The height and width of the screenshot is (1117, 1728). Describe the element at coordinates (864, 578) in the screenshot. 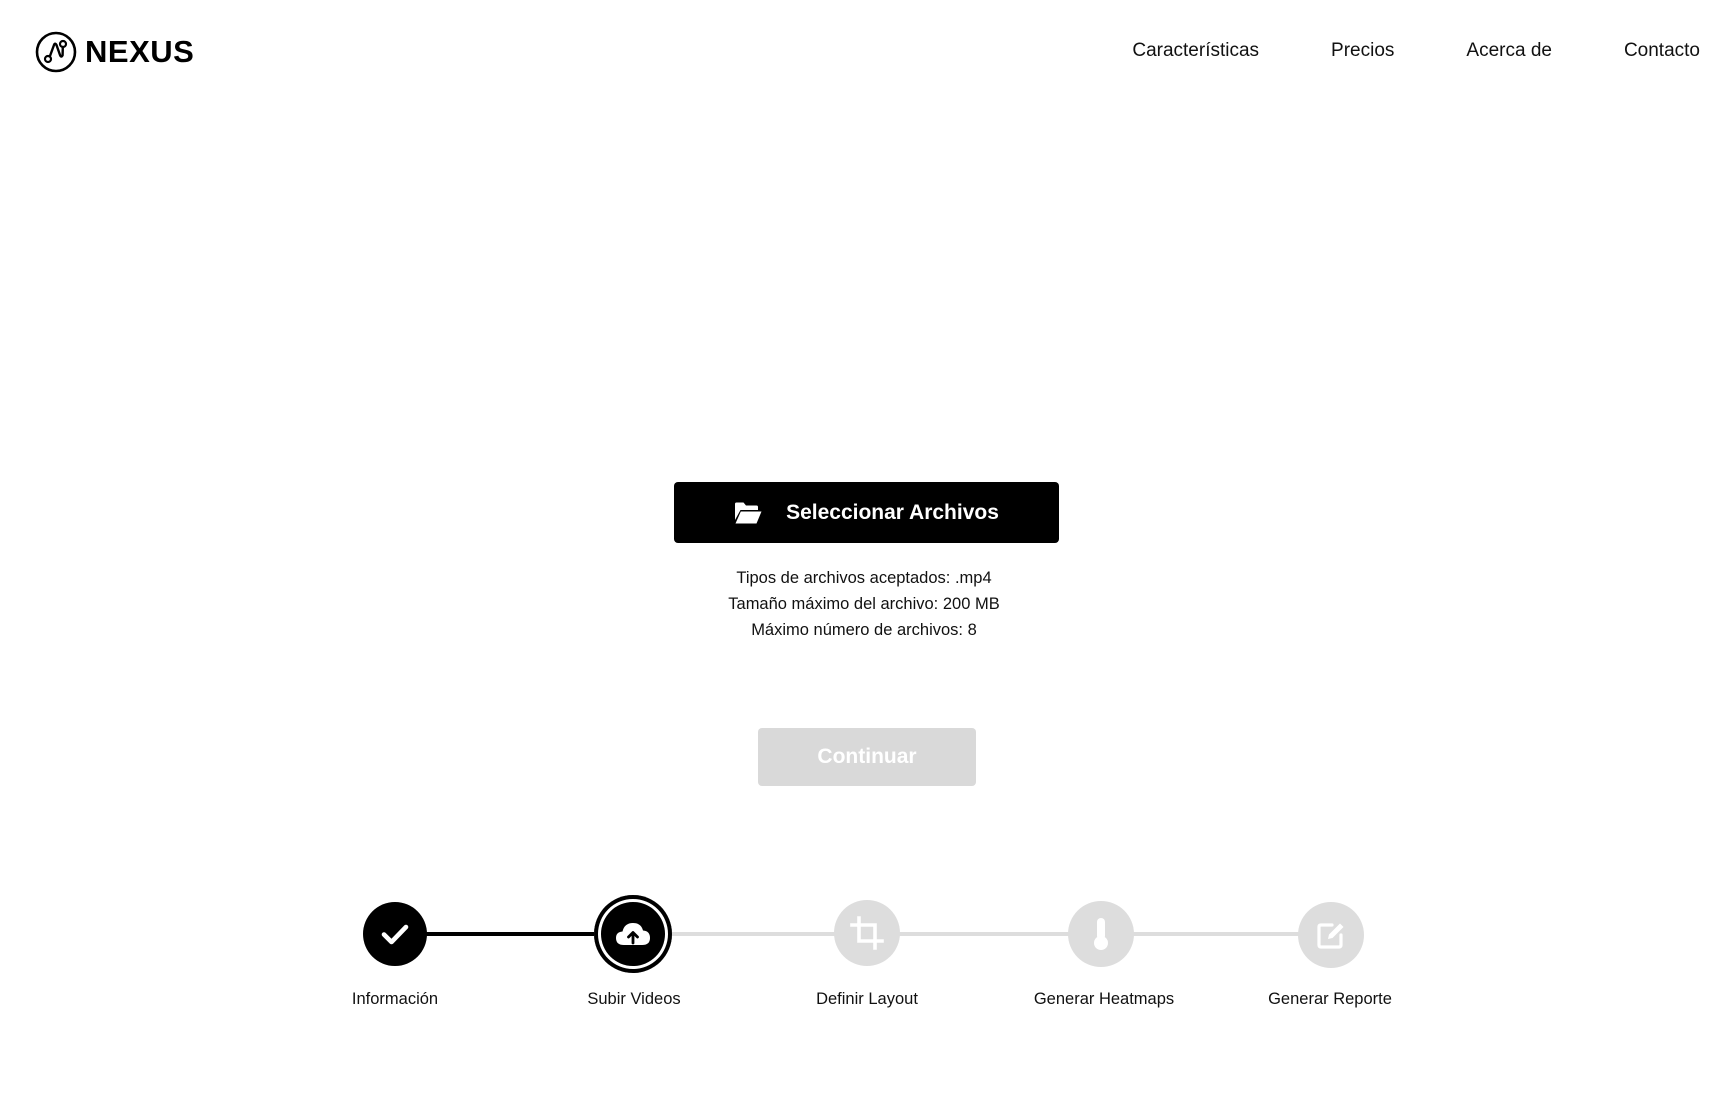

I see `accepted-types-text: Tipos de archivos aceptados: .mp4` at that location.